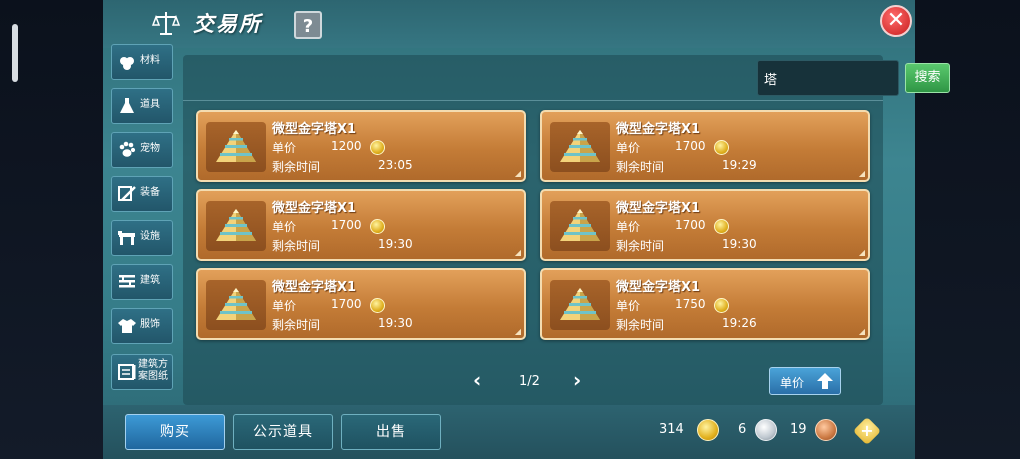 The width and height of the screenshot is (1020, 459). I want to click on category-equipment: 装备, so click(142, 194).